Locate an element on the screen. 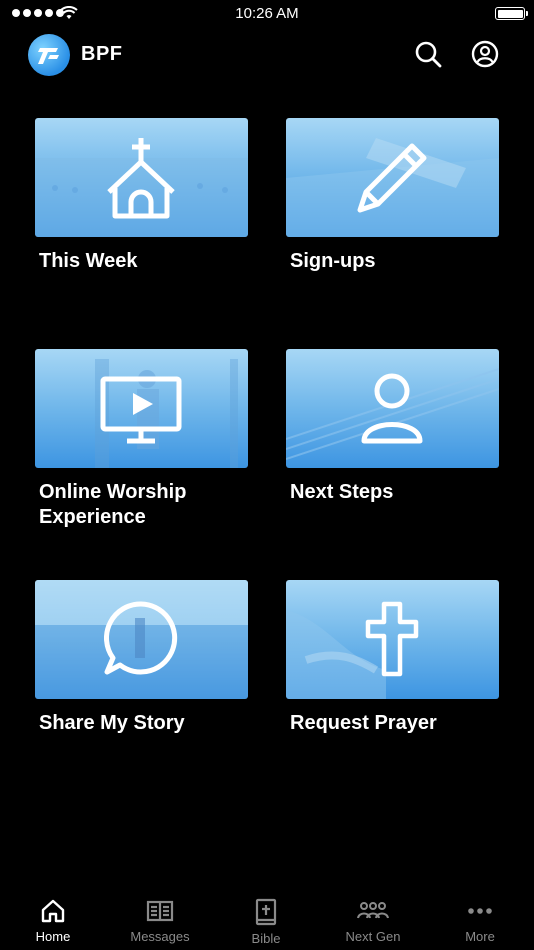 This screenshot has width=534, height=950. group-icon is located at coordinates (373, 910).